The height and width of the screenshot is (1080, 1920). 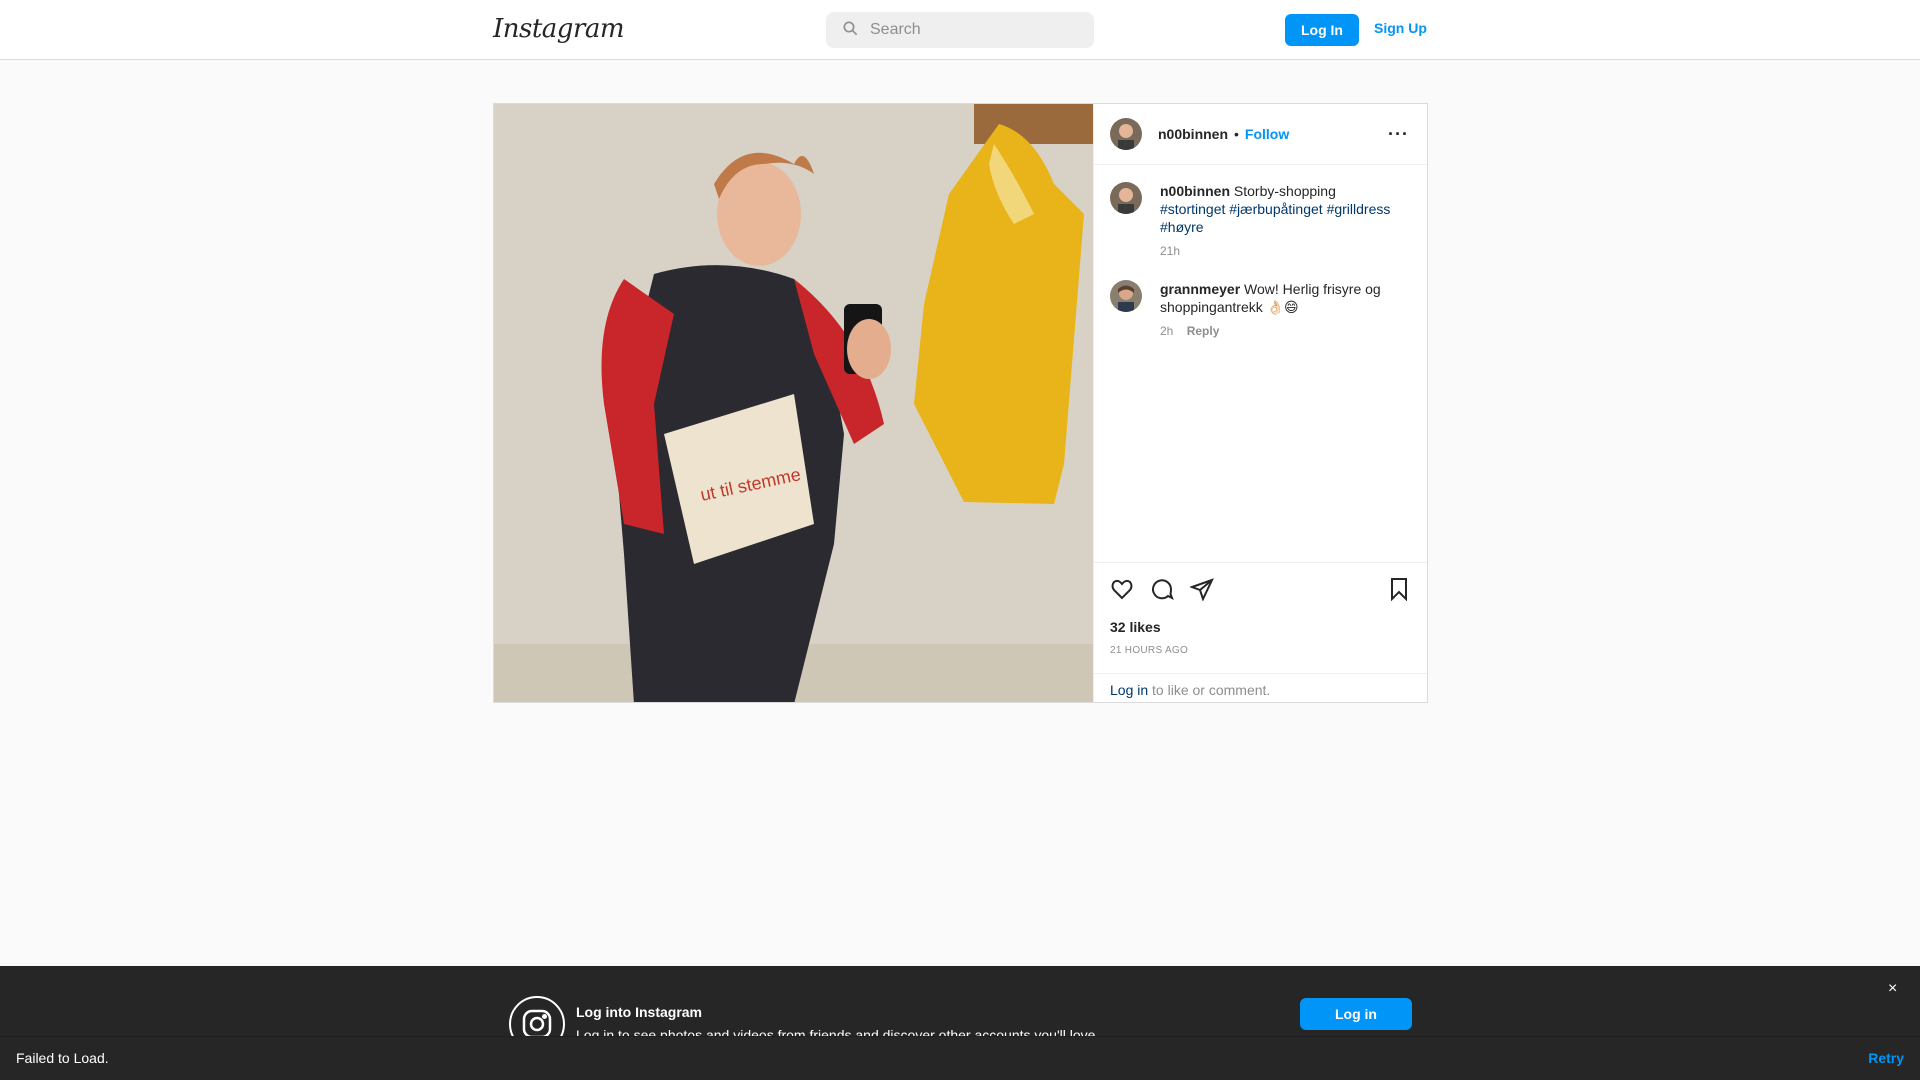 What do you see at coordinates (1122, 591) in the screenshot?
I see `heart-icon` at bounding box center [1122, 591].